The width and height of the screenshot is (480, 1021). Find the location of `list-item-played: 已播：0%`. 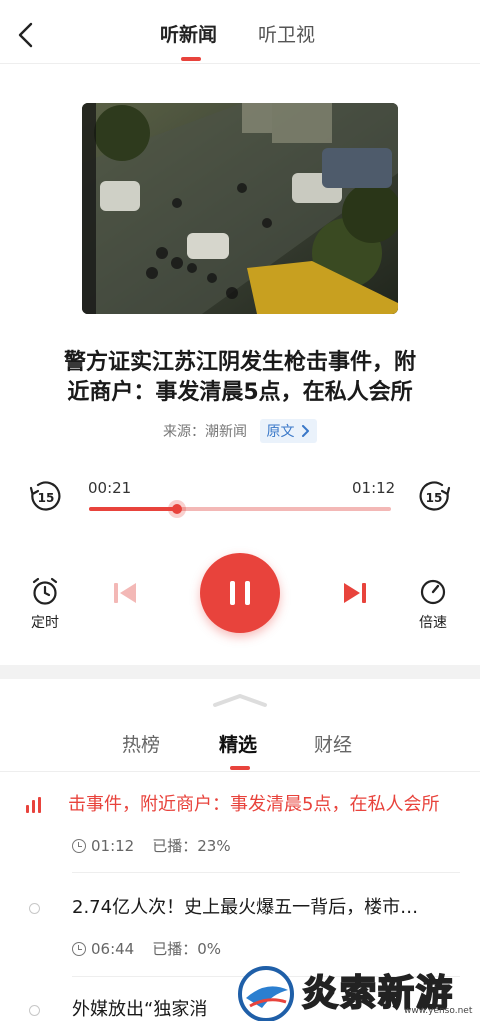

list-item-played: 已播：0% is located at coordinates (187, 949).